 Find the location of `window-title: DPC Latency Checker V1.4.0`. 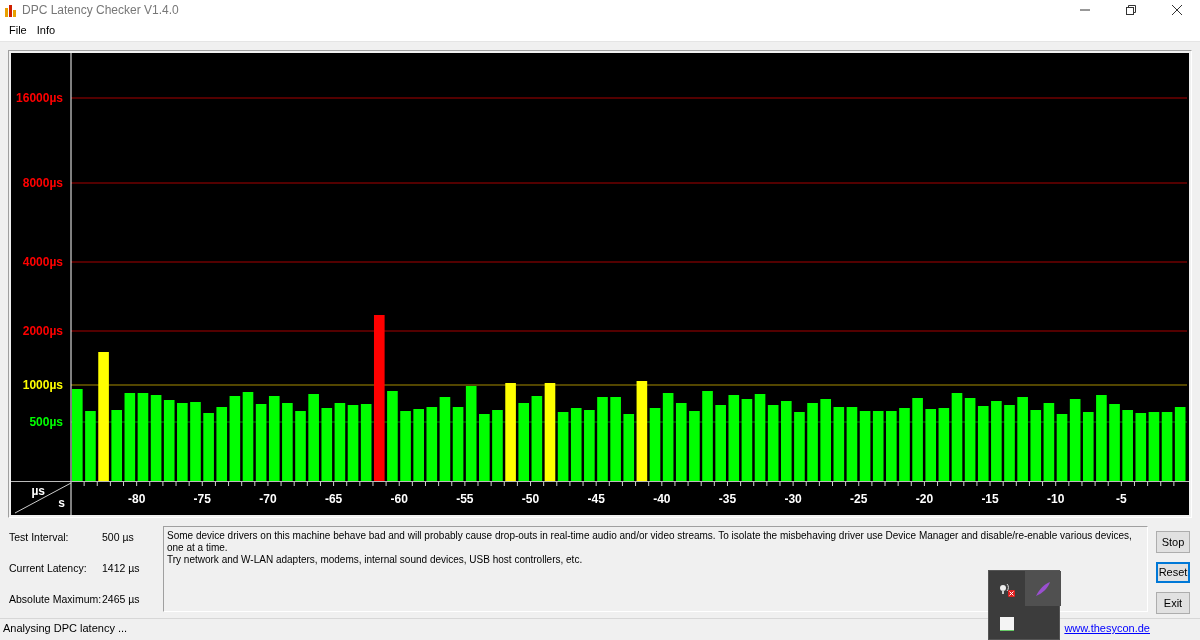

window-title: DPC Latency Checker V1.4.0 is located at coordinates (100, 10).